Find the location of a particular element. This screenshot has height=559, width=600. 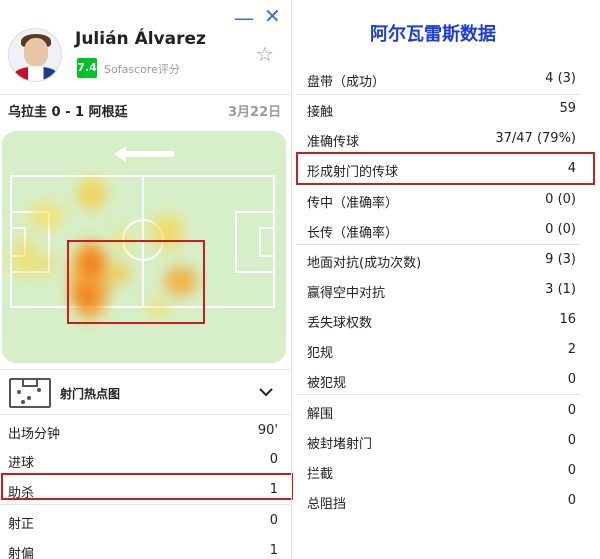

stat-value-ground-duels: 9 (3) is located at coordinates (560, 259).